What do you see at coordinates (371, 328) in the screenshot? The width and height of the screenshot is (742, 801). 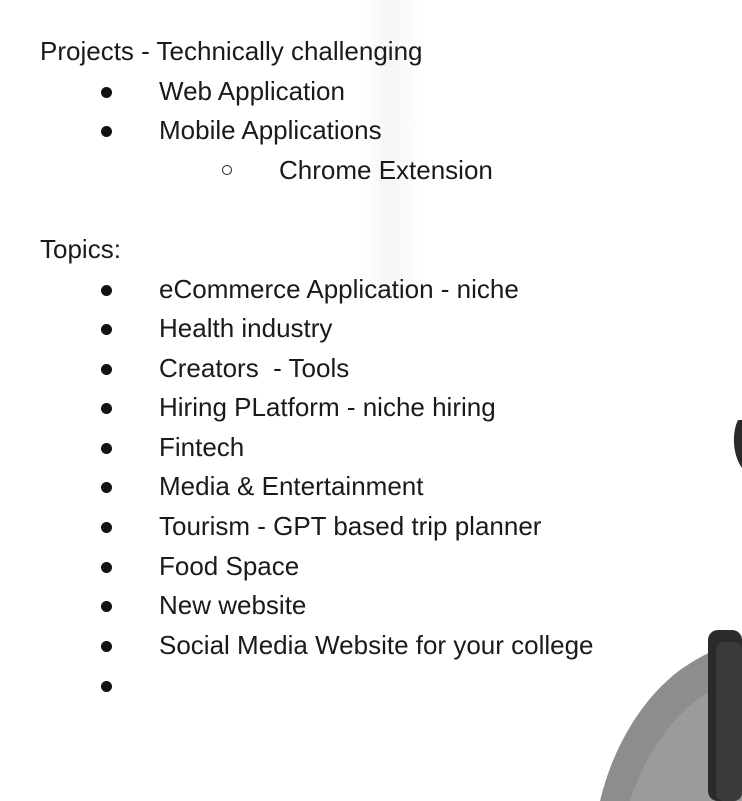 I see `topic-item: Health industry` at bounding box center [371, 328].